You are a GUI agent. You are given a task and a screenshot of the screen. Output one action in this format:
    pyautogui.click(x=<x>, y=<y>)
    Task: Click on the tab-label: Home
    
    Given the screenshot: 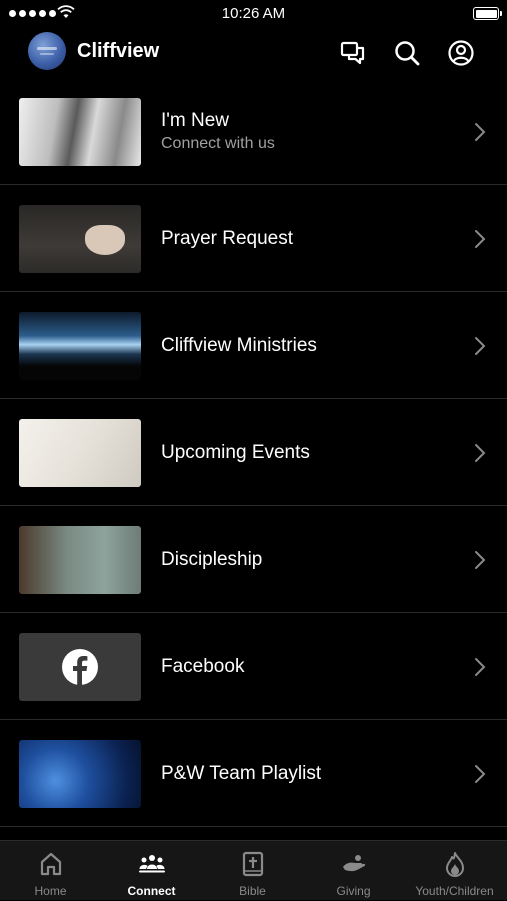 What is the action you would take?
    pyautogui.click(x=50, y=891)
    